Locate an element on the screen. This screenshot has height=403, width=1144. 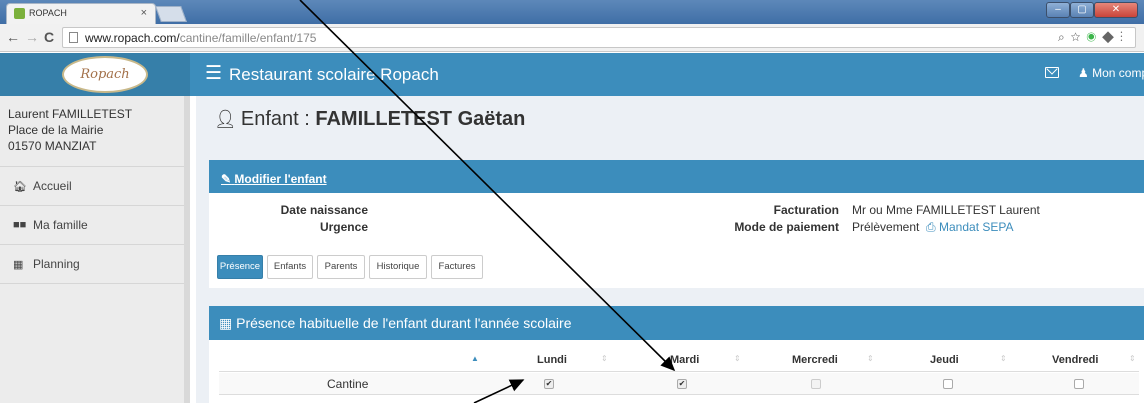
column-header-jeudi: Jeudi is located at coordinates (944, 360).